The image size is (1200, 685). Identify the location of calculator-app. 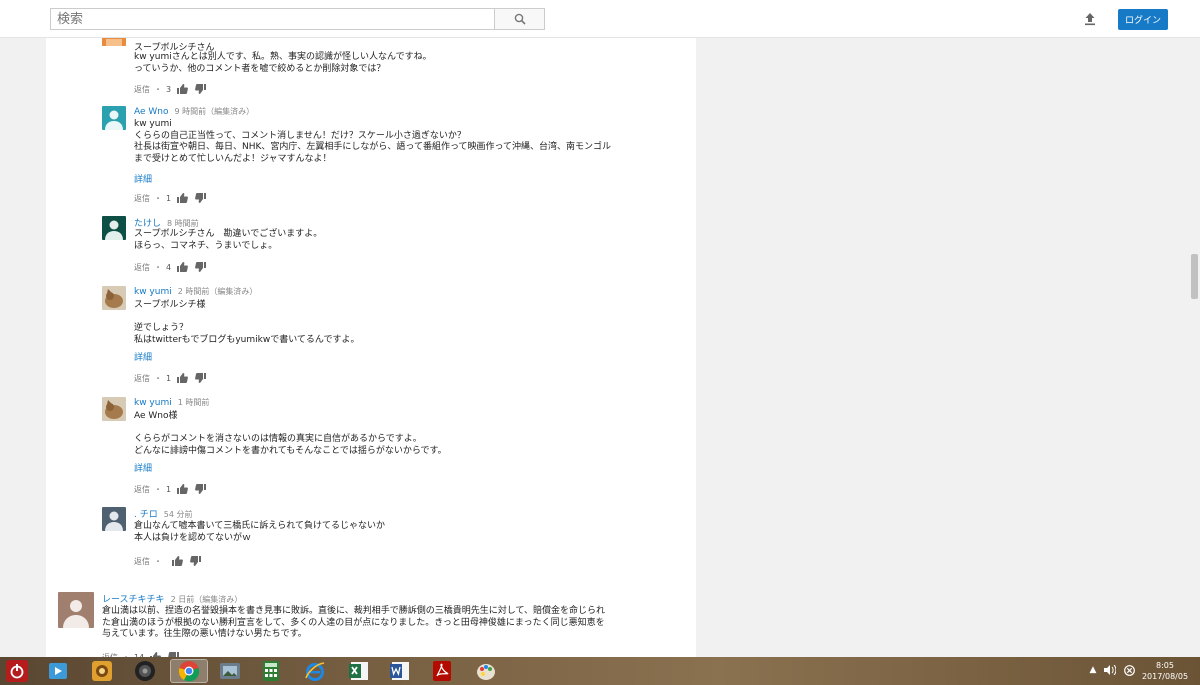
(271, 671).